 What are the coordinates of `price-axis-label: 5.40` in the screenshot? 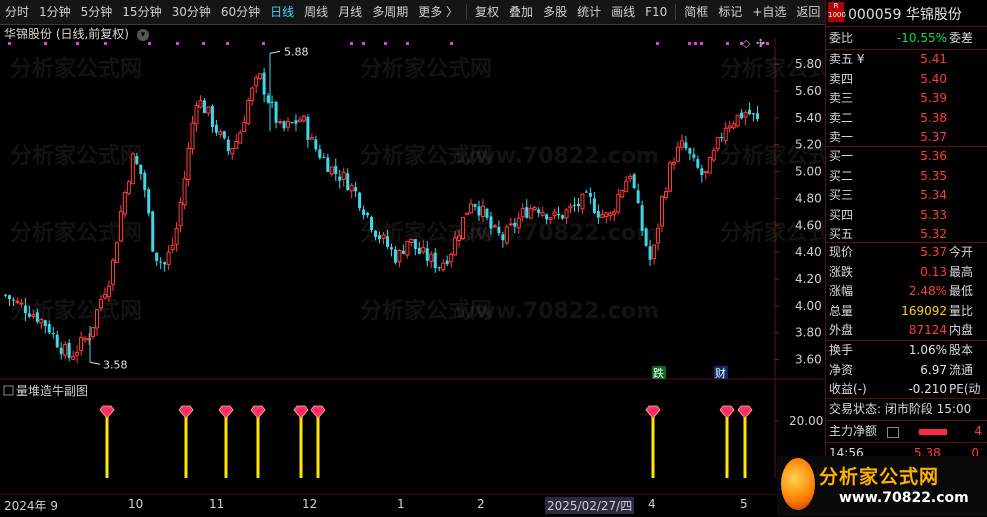 It's located at (808, 118).